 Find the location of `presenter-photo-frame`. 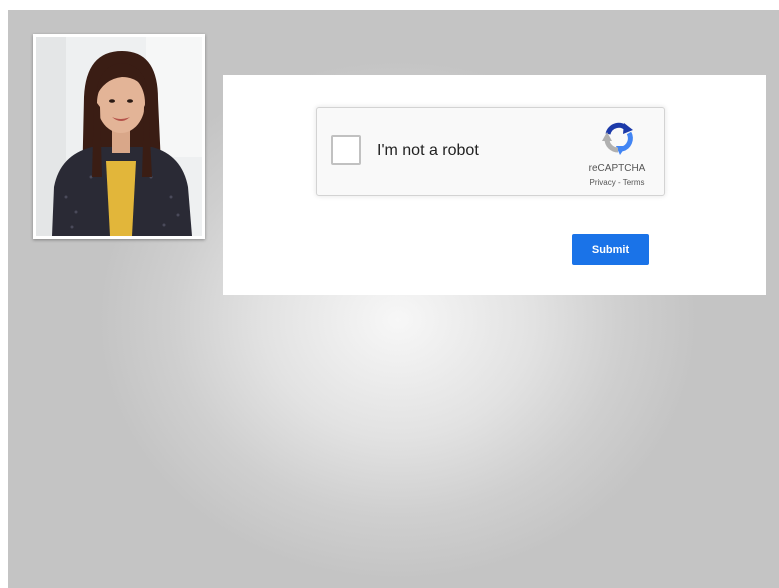

presenter-photo-frame is located at coordinates (119, 136).